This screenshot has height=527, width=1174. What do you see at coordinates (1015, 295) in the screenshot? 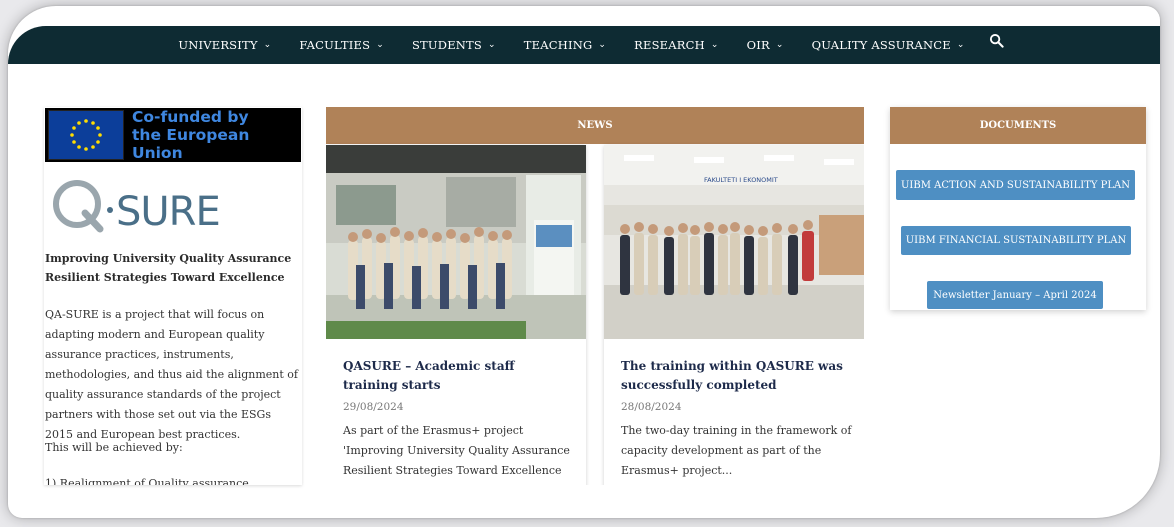
I see `newsletter-button: Newsletter January – April 2024` at bounding box center [1015, 295].